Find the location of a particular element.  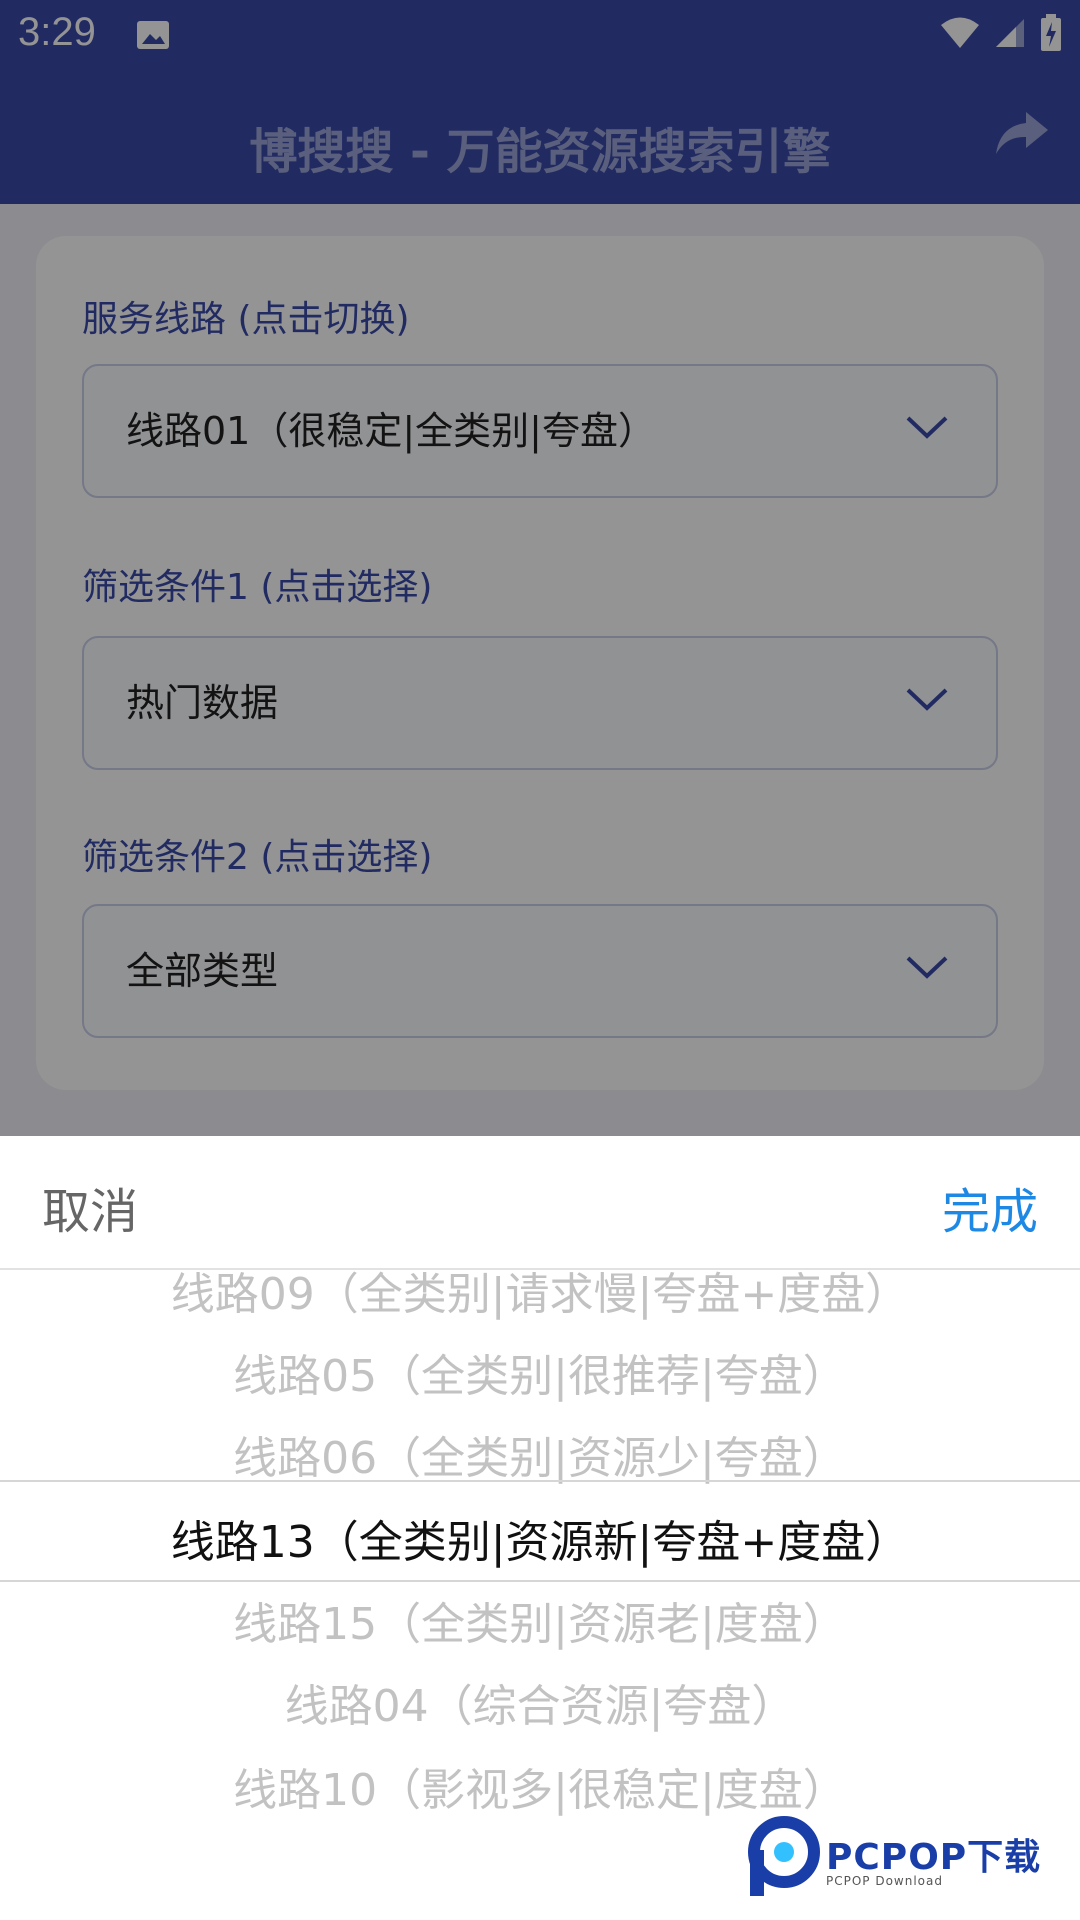

picker-option: 线路06（全类别|资源少|夸盘） is located at coordinates (540, 1454).